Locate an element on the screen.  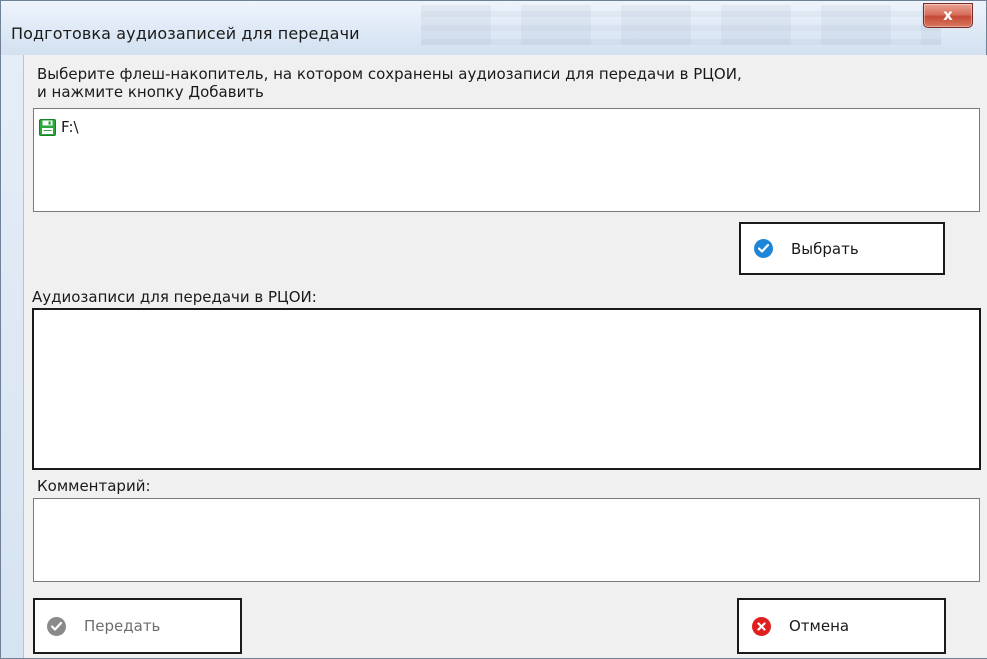
floppy-disk-icon is located at coordinates (47, 127).